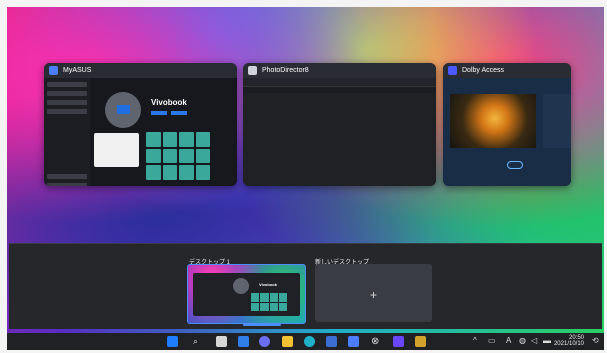  I want to click on battery-icon: ▬, so click(547, 340).